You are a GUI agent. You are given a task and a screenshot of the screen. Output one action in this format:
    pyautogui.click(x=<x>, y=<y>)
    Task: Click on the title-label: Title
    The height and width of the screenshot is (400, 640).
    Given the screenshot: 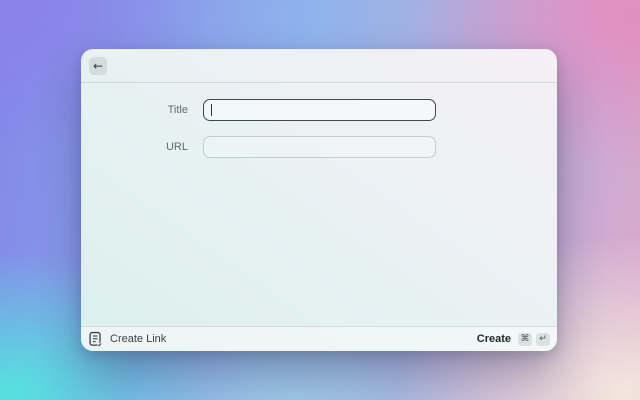 What is the action you would take?
    pyautogui.click(x=177, y=110)
    